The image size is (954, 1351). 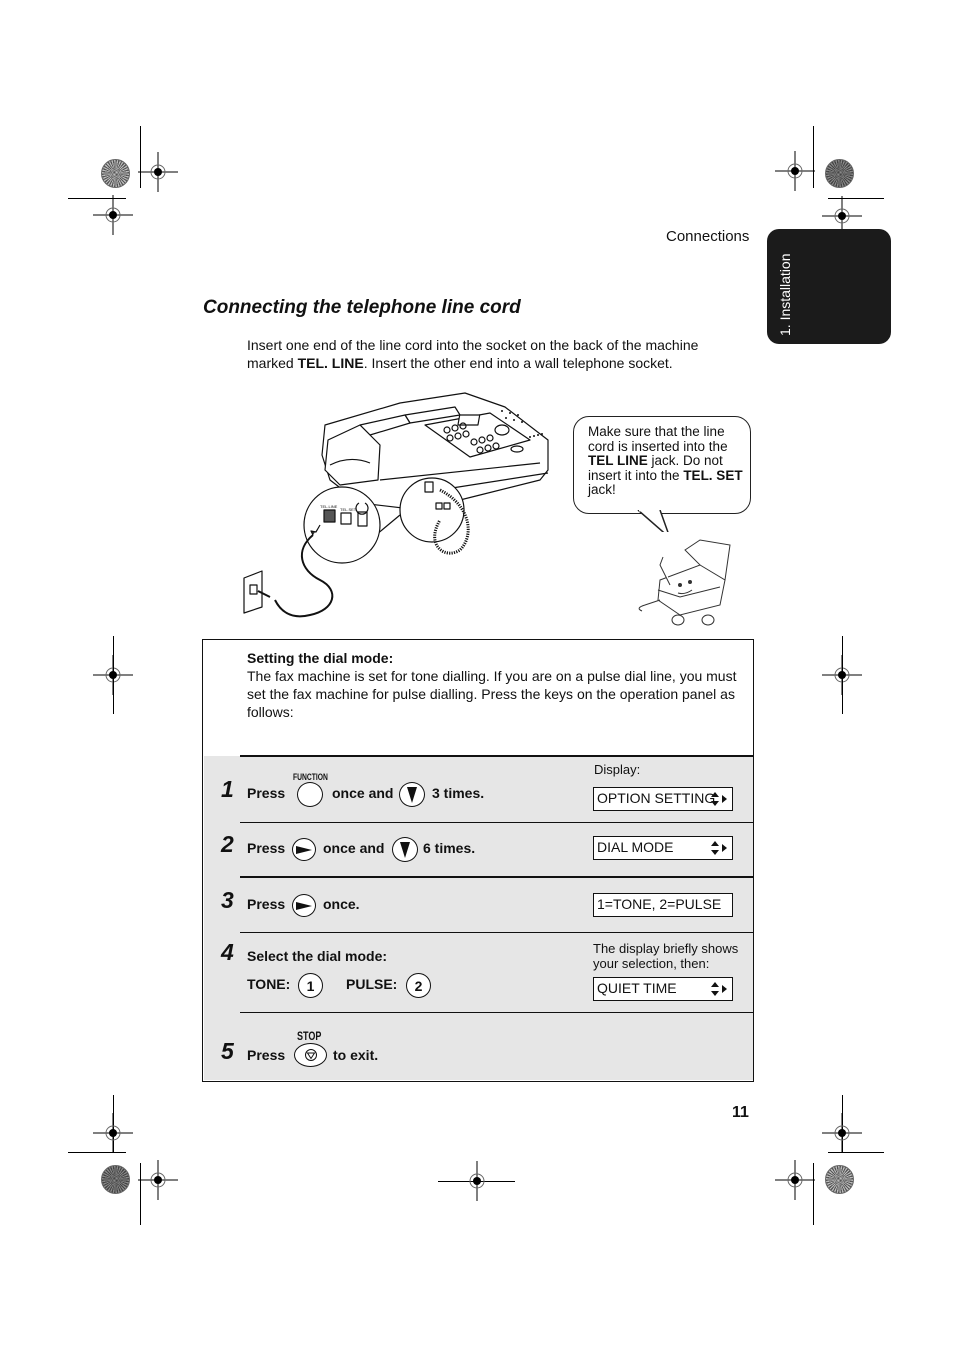 What do you see at coordinates (341, 904) in the screenshot?
I see `step-text: once.` at bounding box center [341, 904].